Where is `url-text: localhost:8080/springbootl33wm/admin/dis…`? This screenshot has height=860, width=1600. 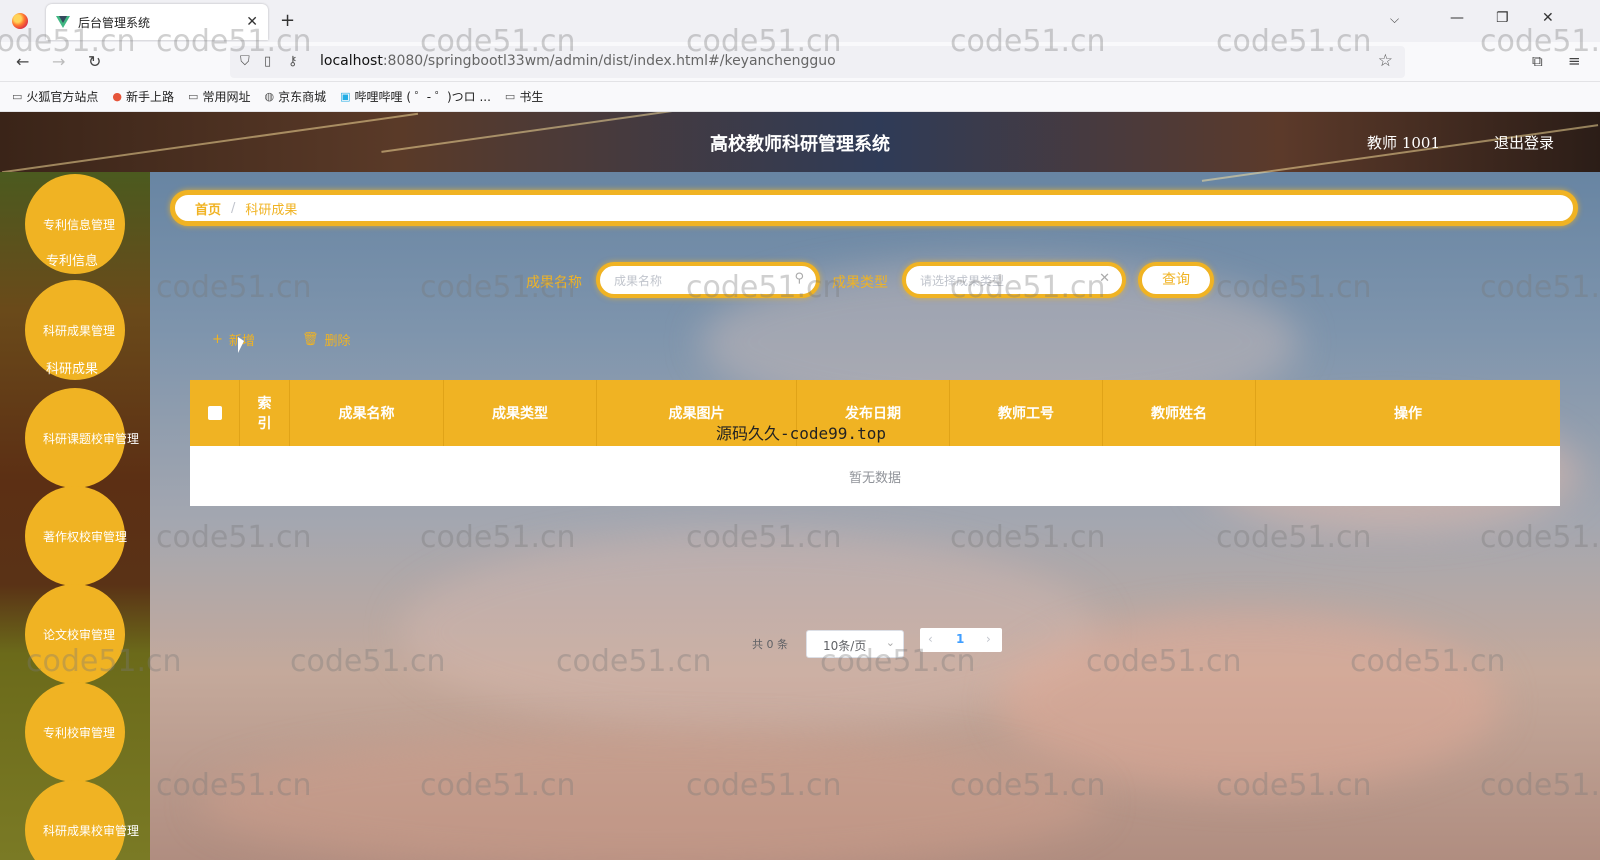
url-text: localhost:8080/springbootl33wm/admin/dis… is located at coordinates (578, 61).